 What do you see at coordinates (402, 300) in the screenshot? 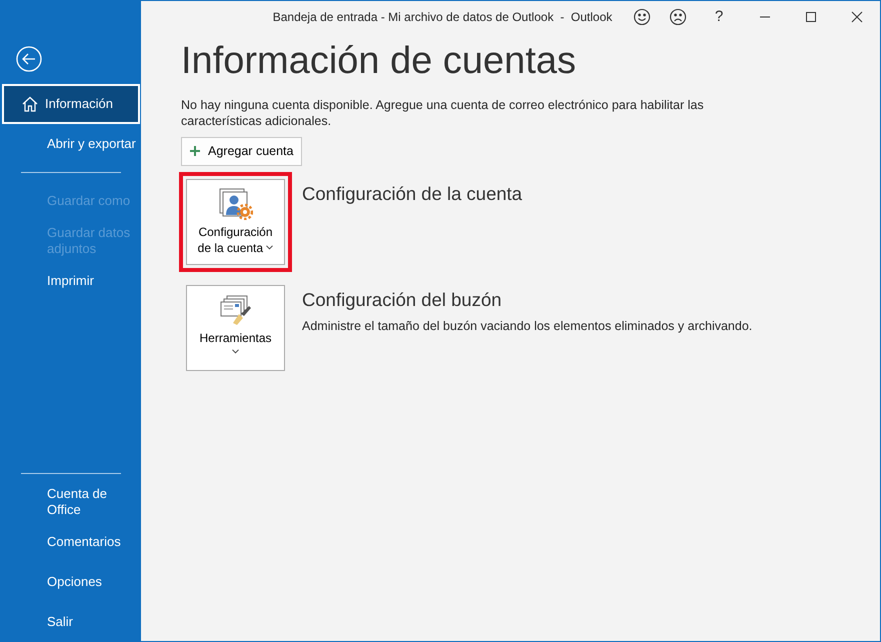
I see `section-title: Configuración del buzón` at bounding box center [402, 300].